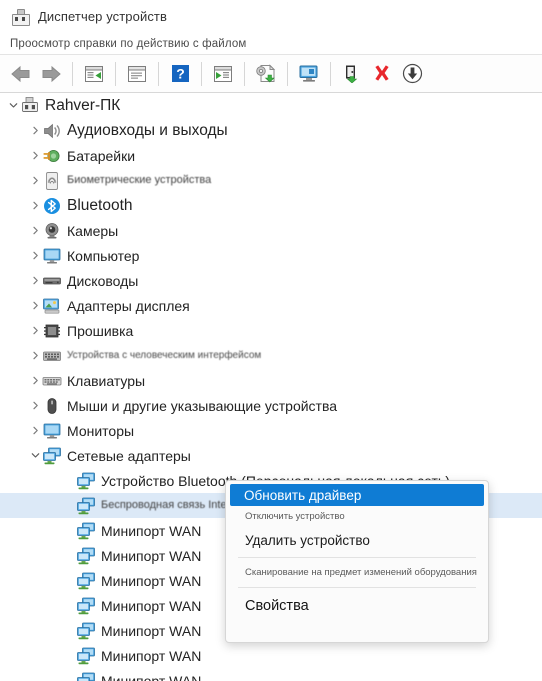 This screenshot has width=542, height=681. Describe the element at coordinates (382, 74) in the screenshot. I see `uninstall-device-icon` at that location.